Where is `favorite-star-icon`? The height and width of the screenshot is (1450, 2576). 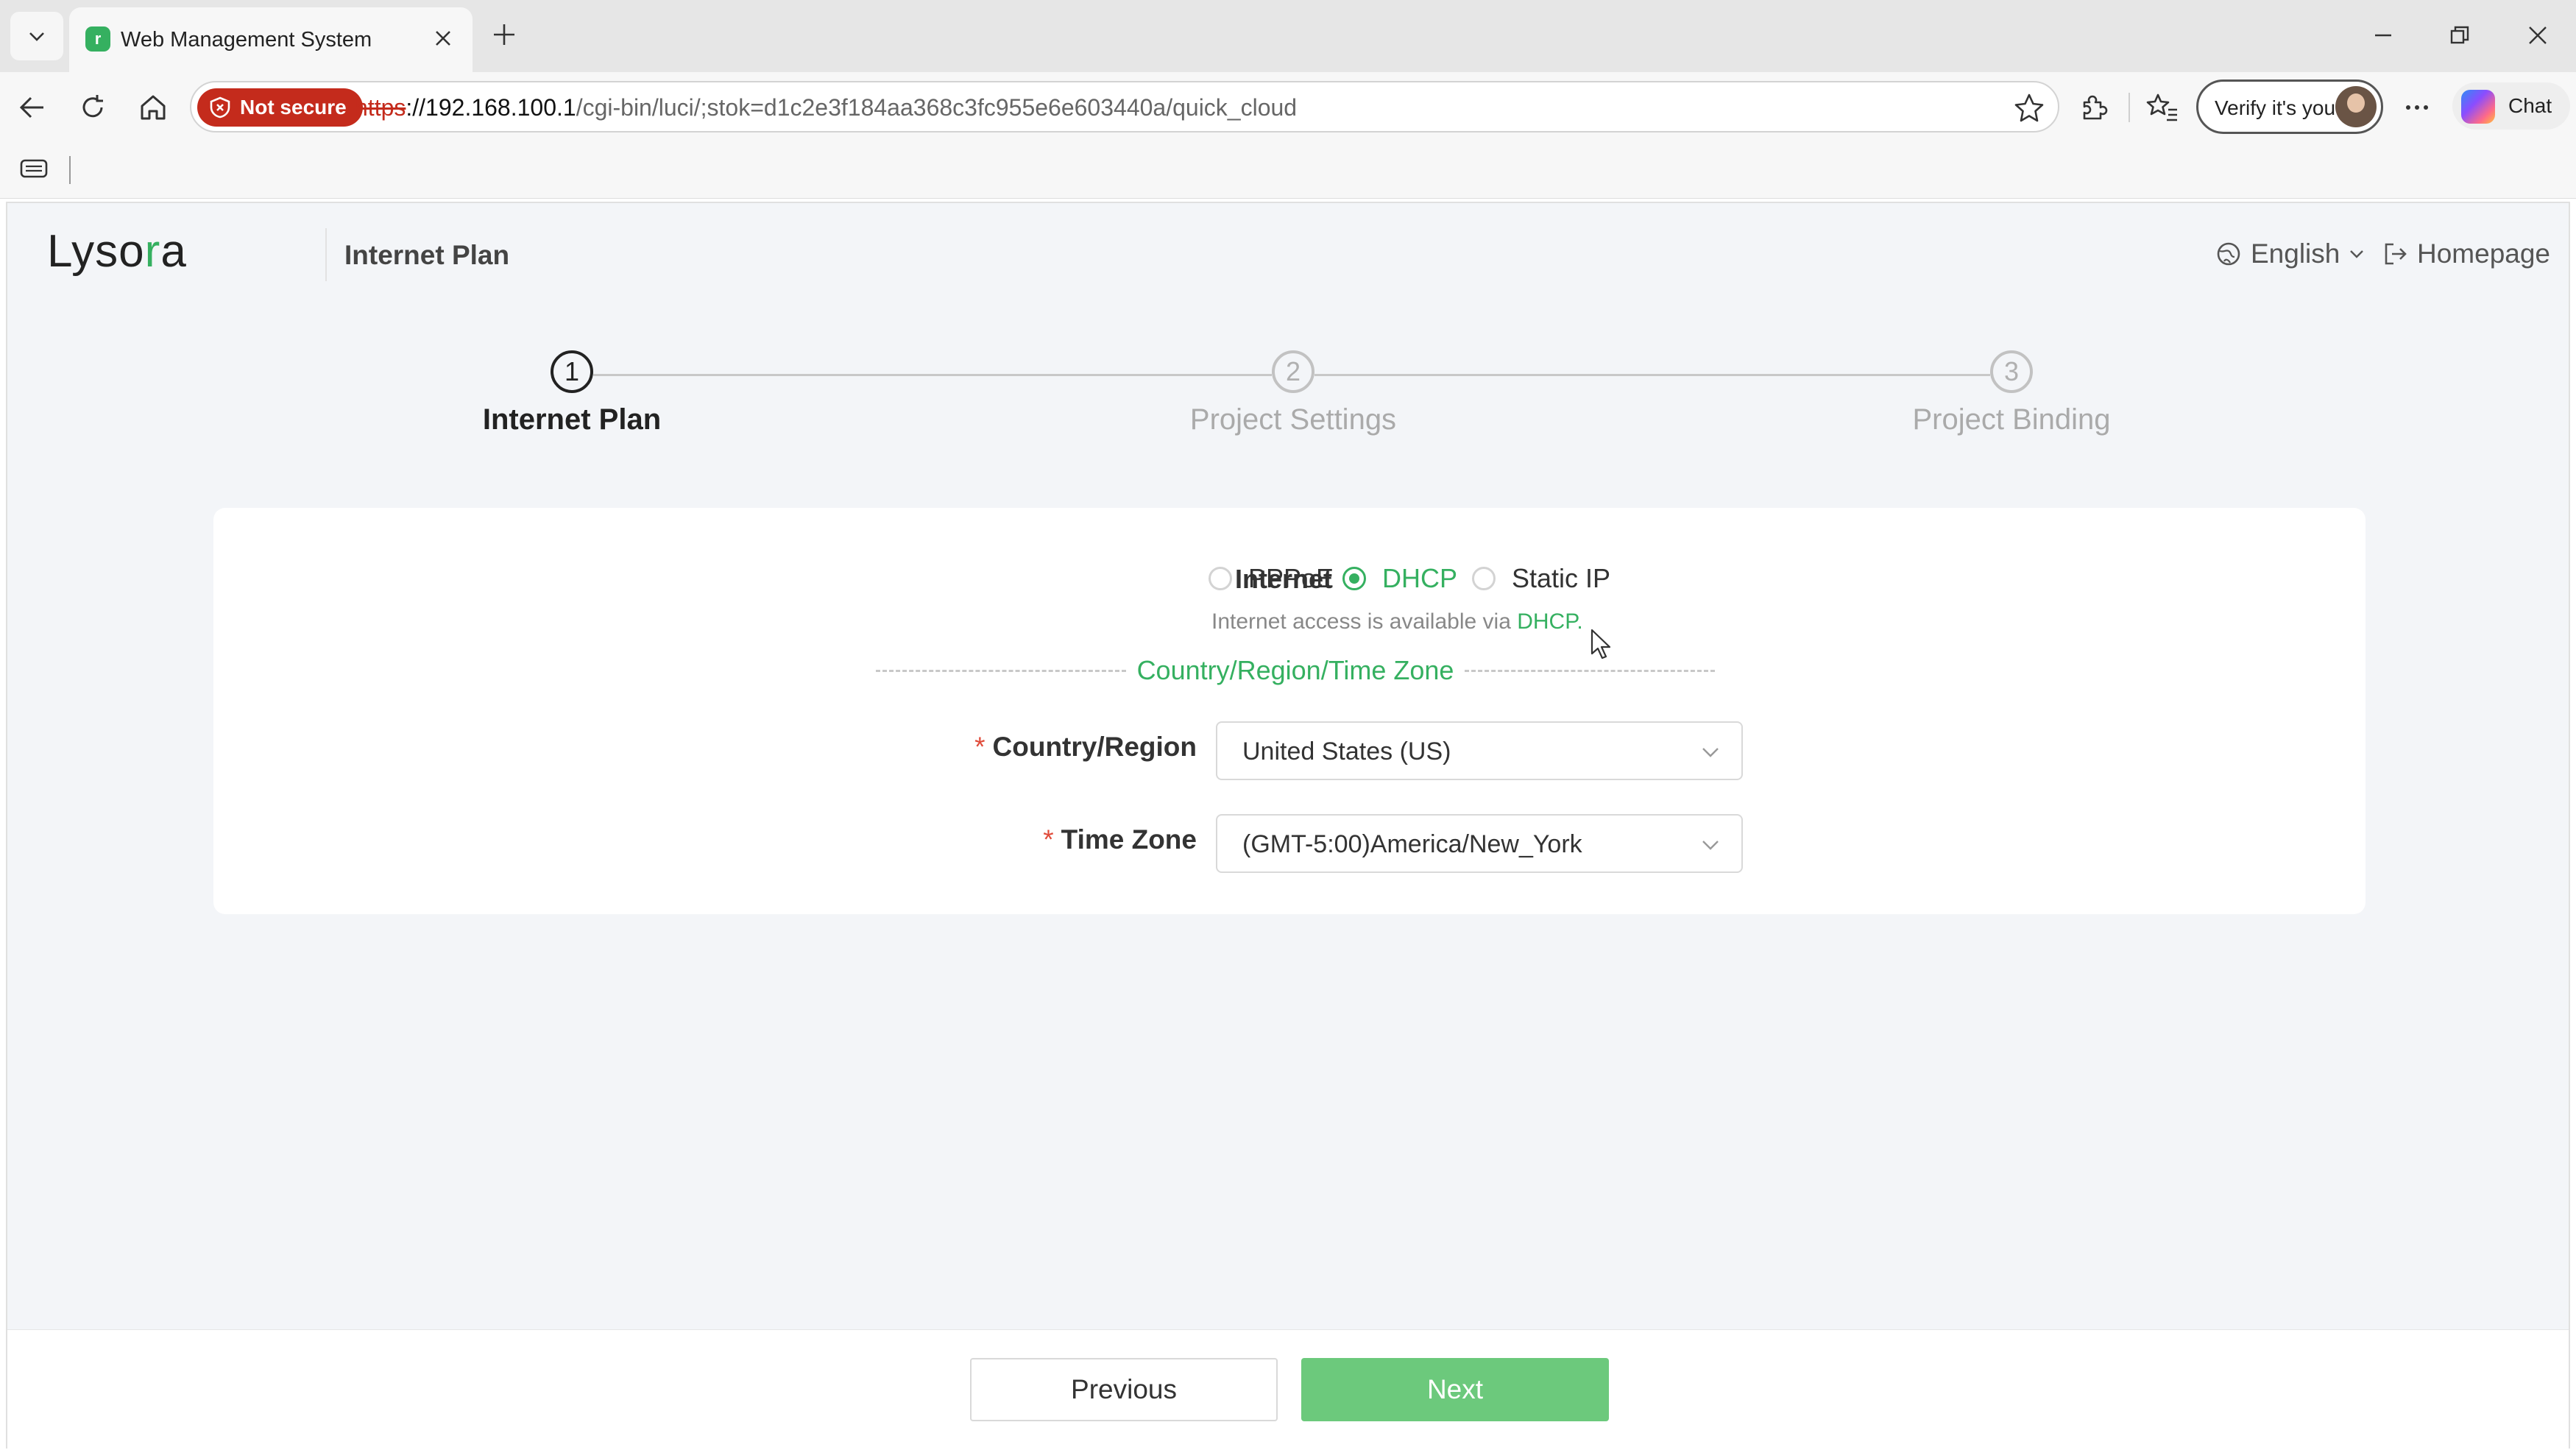
favorite-star-icon is located at coordinates (2029, 108).